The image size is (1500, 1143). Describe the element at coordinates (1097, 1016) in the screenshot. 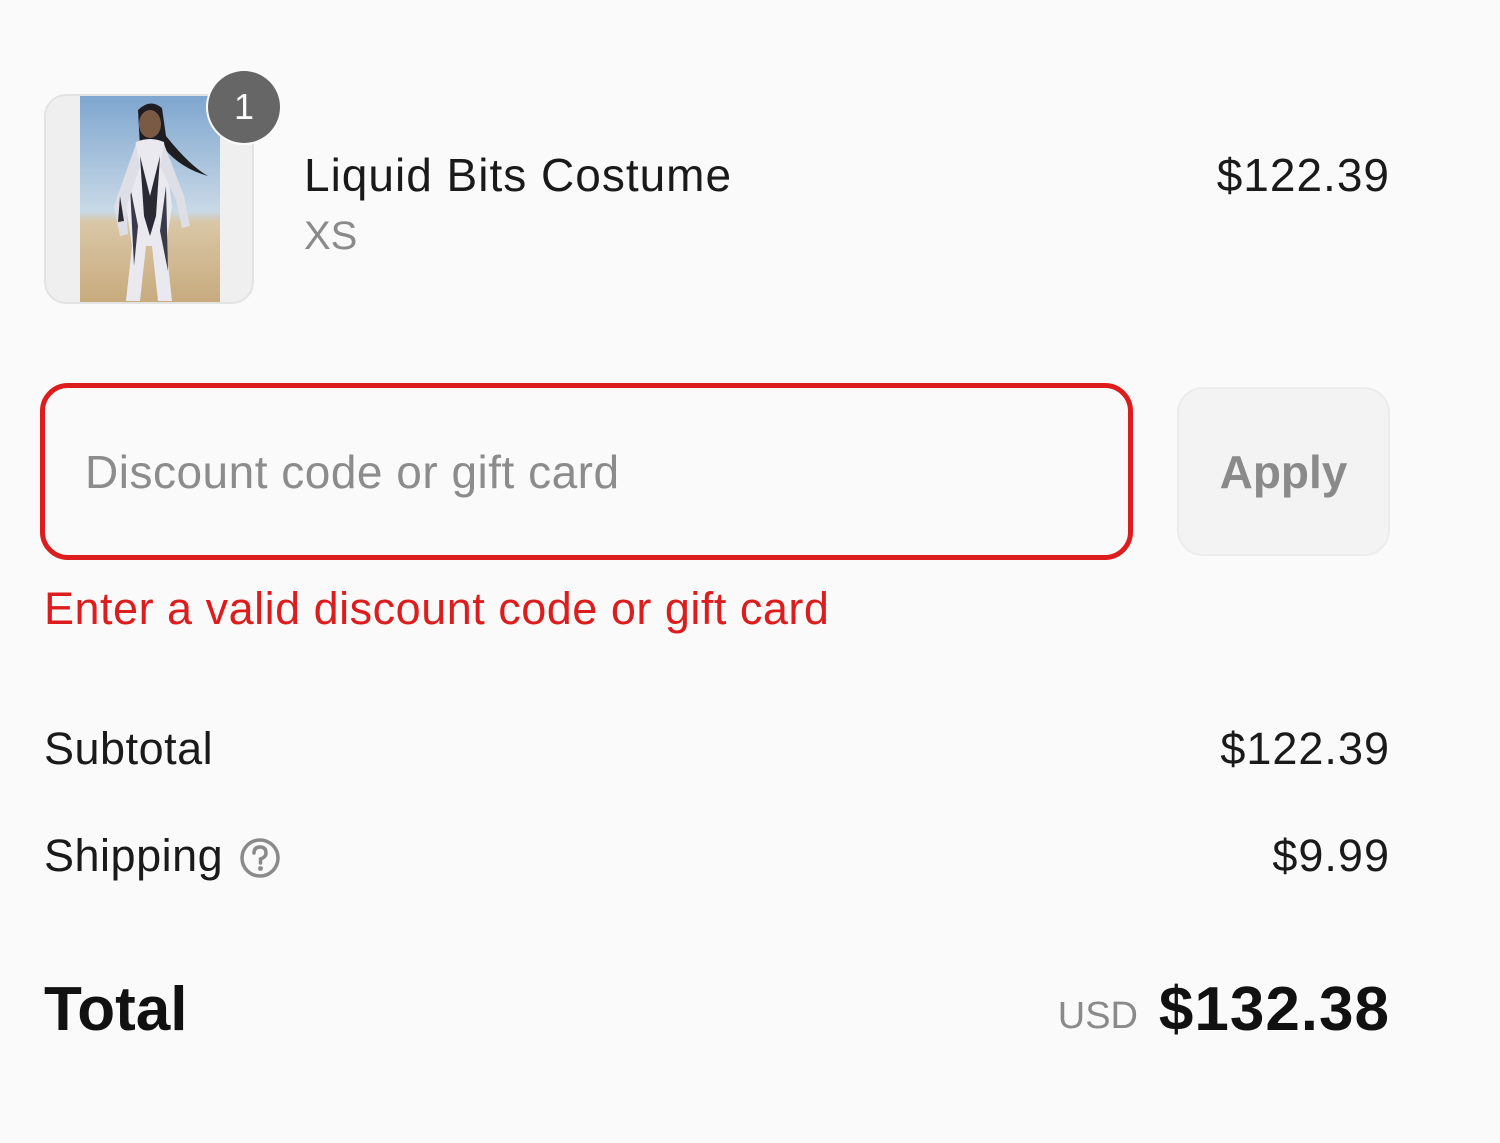

I see `currency-code: USD` at that location.